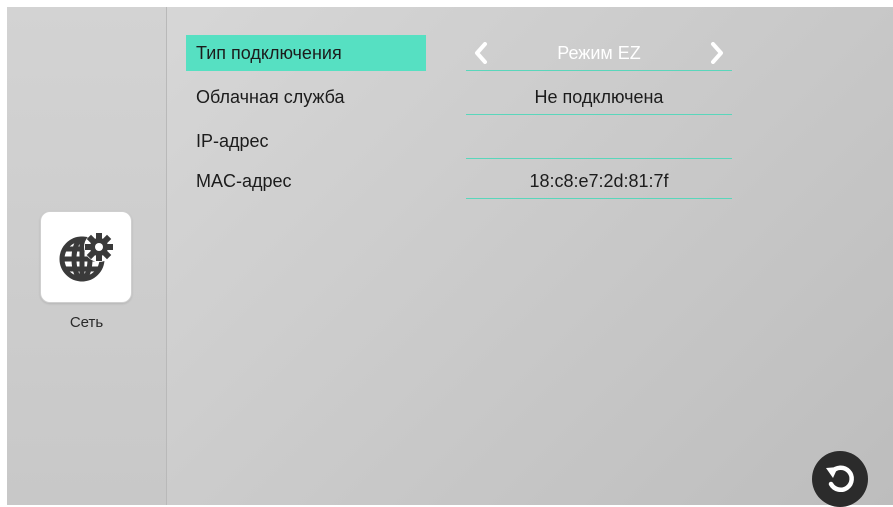 This screenshot has width=893, height=507. What do you see at coordinates (599, 97) in the screenshot?
I see `cloud-service-value: Не подключена` at bounding box center [599, 97].